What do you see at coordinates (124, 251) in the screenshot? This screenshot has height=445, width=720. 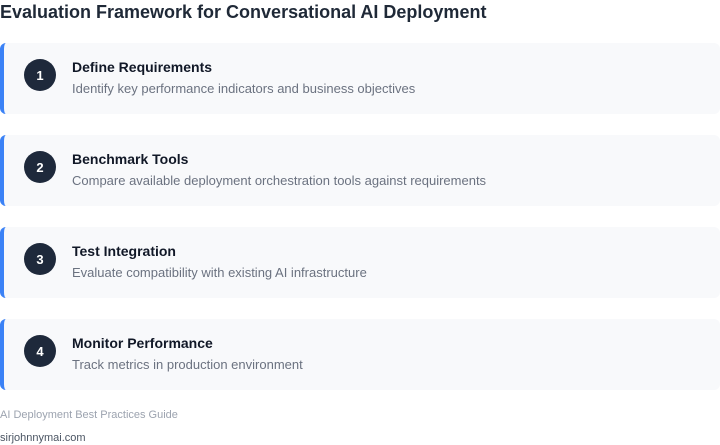 I see `step-title: Test Integration` at bounding box center [124, 251].